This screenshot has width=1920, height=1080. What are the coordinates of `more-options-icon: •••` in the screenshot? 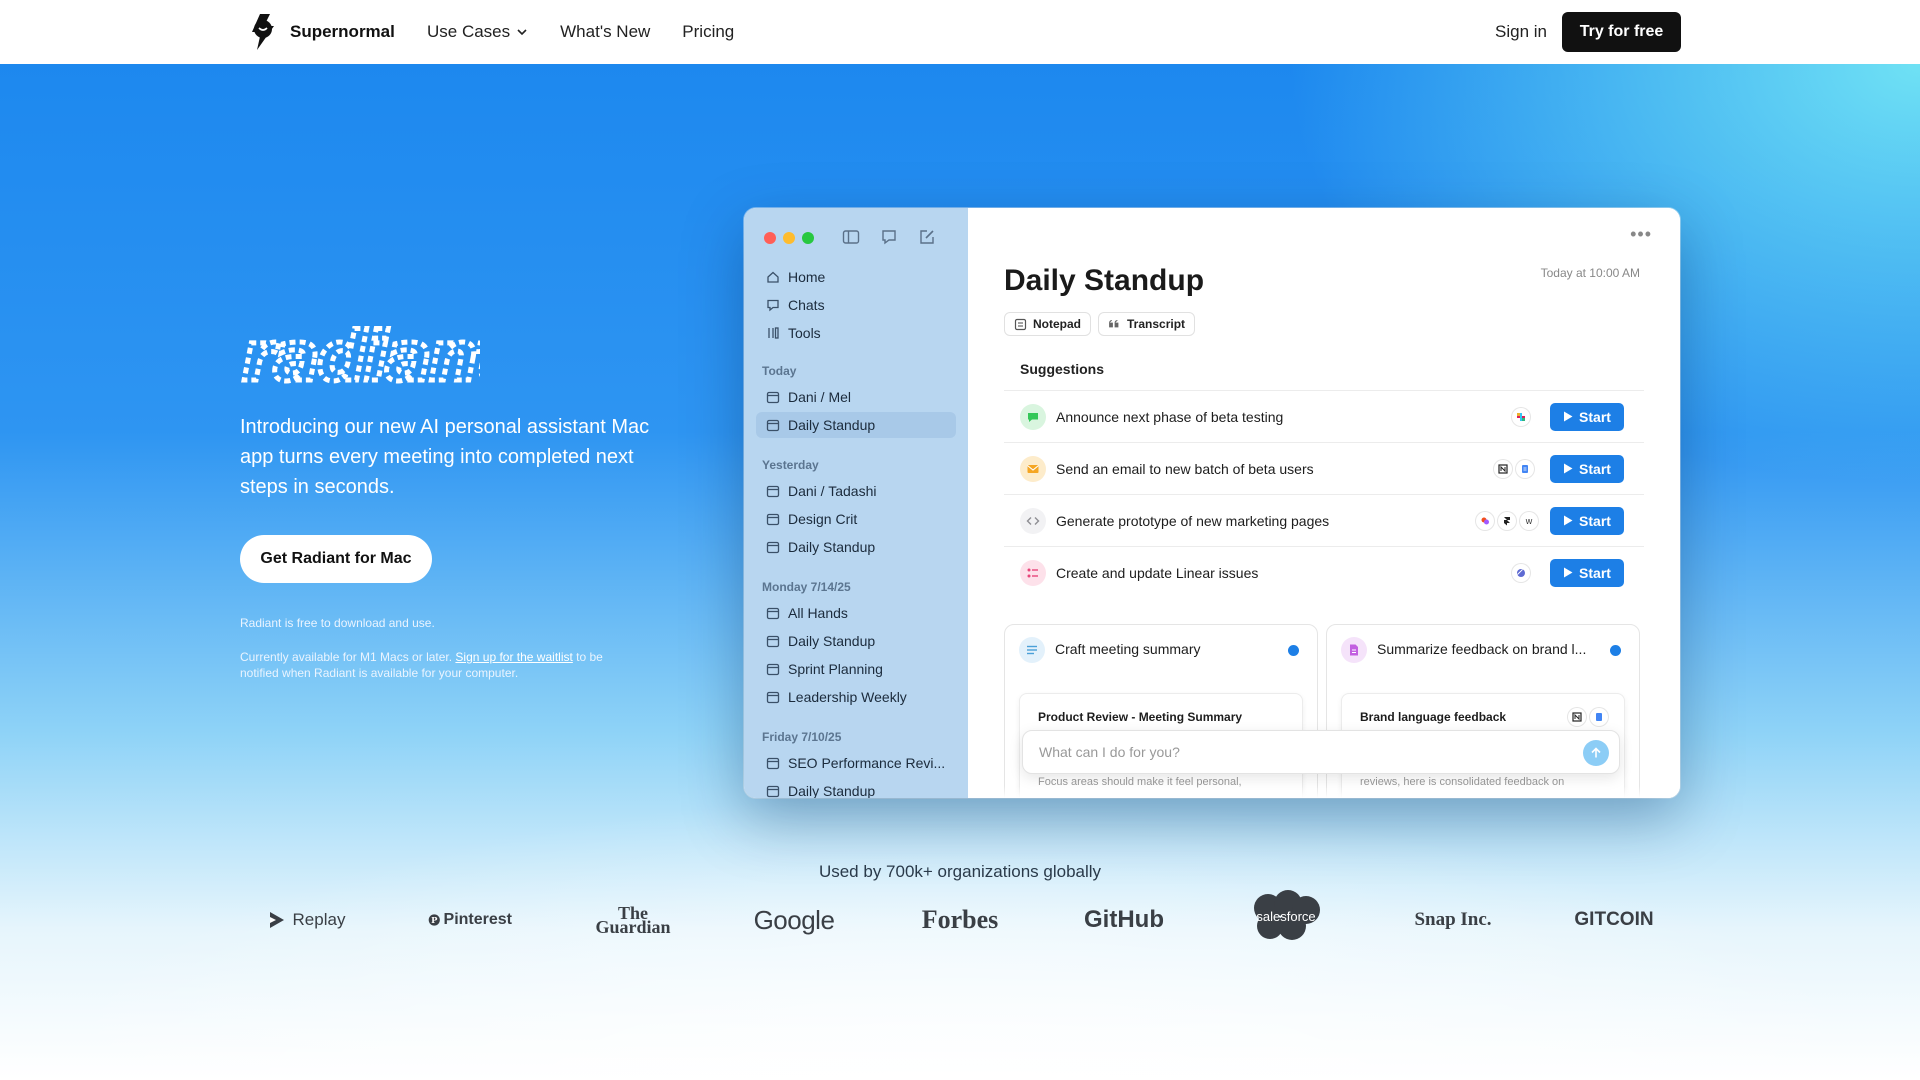 It's located at (1641, 234).